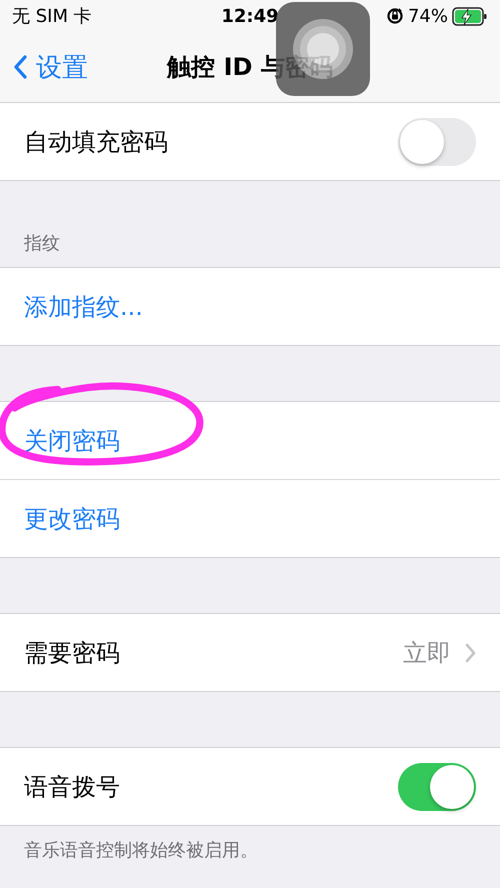  What do you see at coordinates (250, 16) in the screenshot?
I see `status-time: 12:49` at bounding box center [250, 16].